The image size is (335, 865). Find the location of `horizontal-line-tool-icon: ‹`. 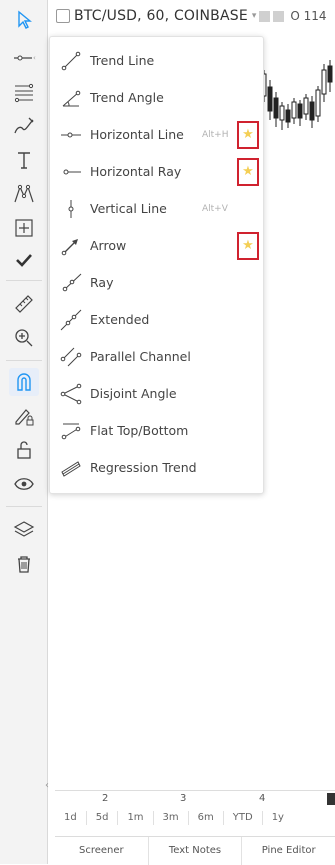

horizontal-line-tool-icon: ‹ is located at coordinates (24, 58).